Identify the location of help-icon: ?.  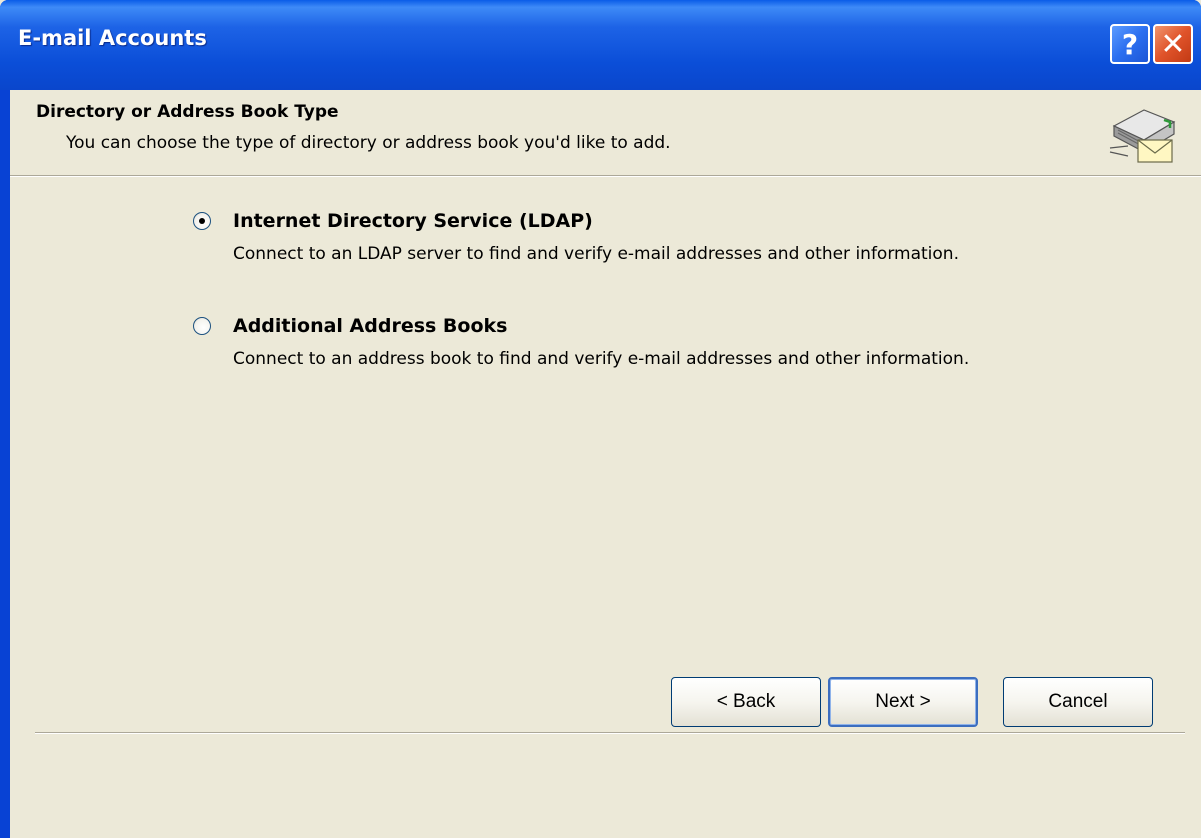
(1130, 44).